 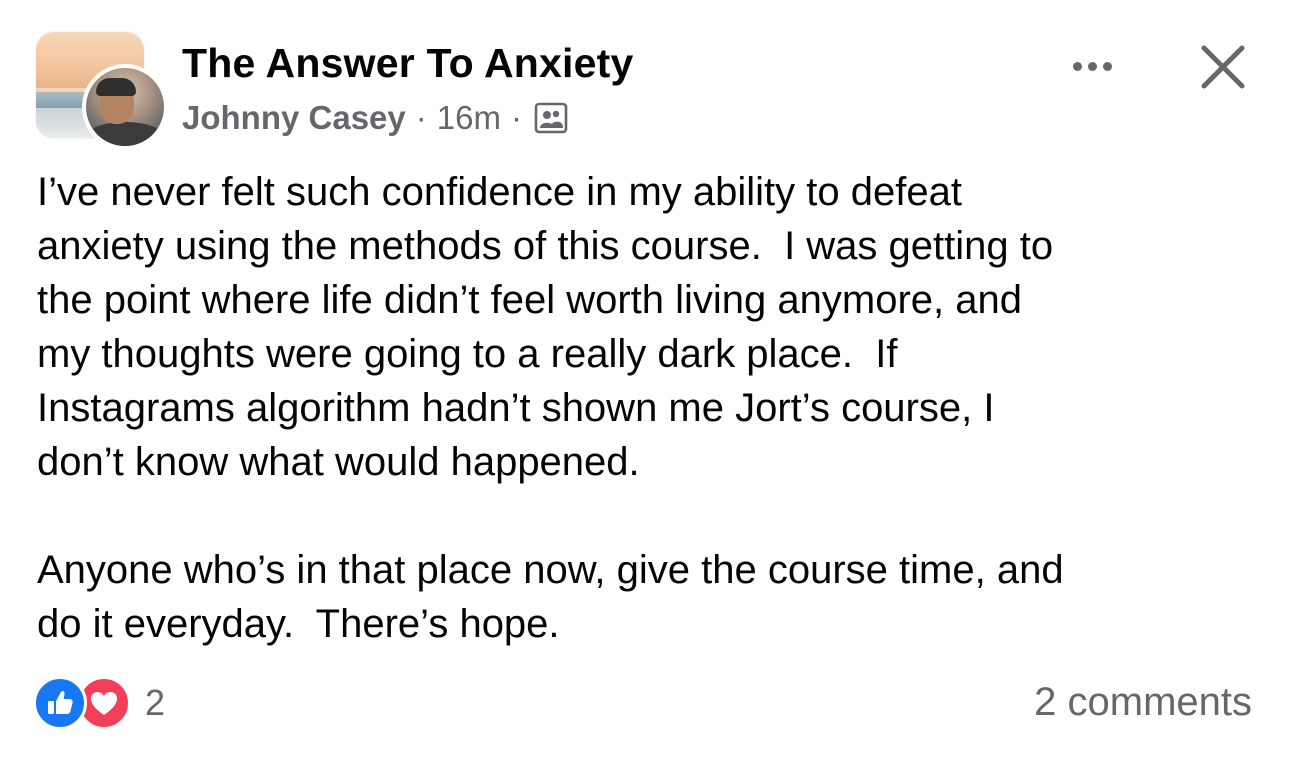 I want to click on comments-count-link: 2 comments, so click(x=1143, y=702).